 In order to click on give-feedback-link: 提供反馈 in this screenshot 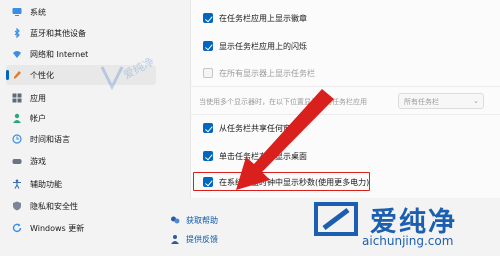, I will do `click(230, 239)`.